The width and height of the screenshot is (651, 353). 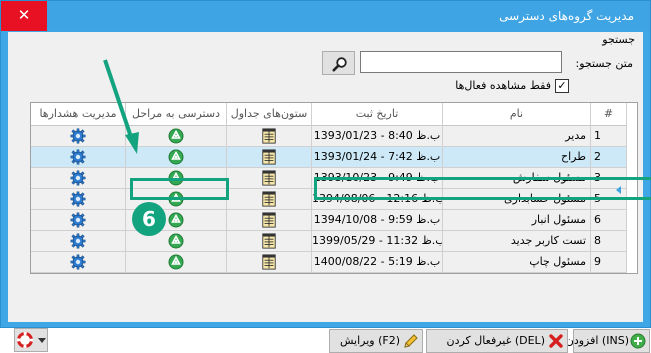 What do you see at coordinates (42, 340) in the screenshot?
I see `chevron-down-icon` at bounding box center [42, 340].